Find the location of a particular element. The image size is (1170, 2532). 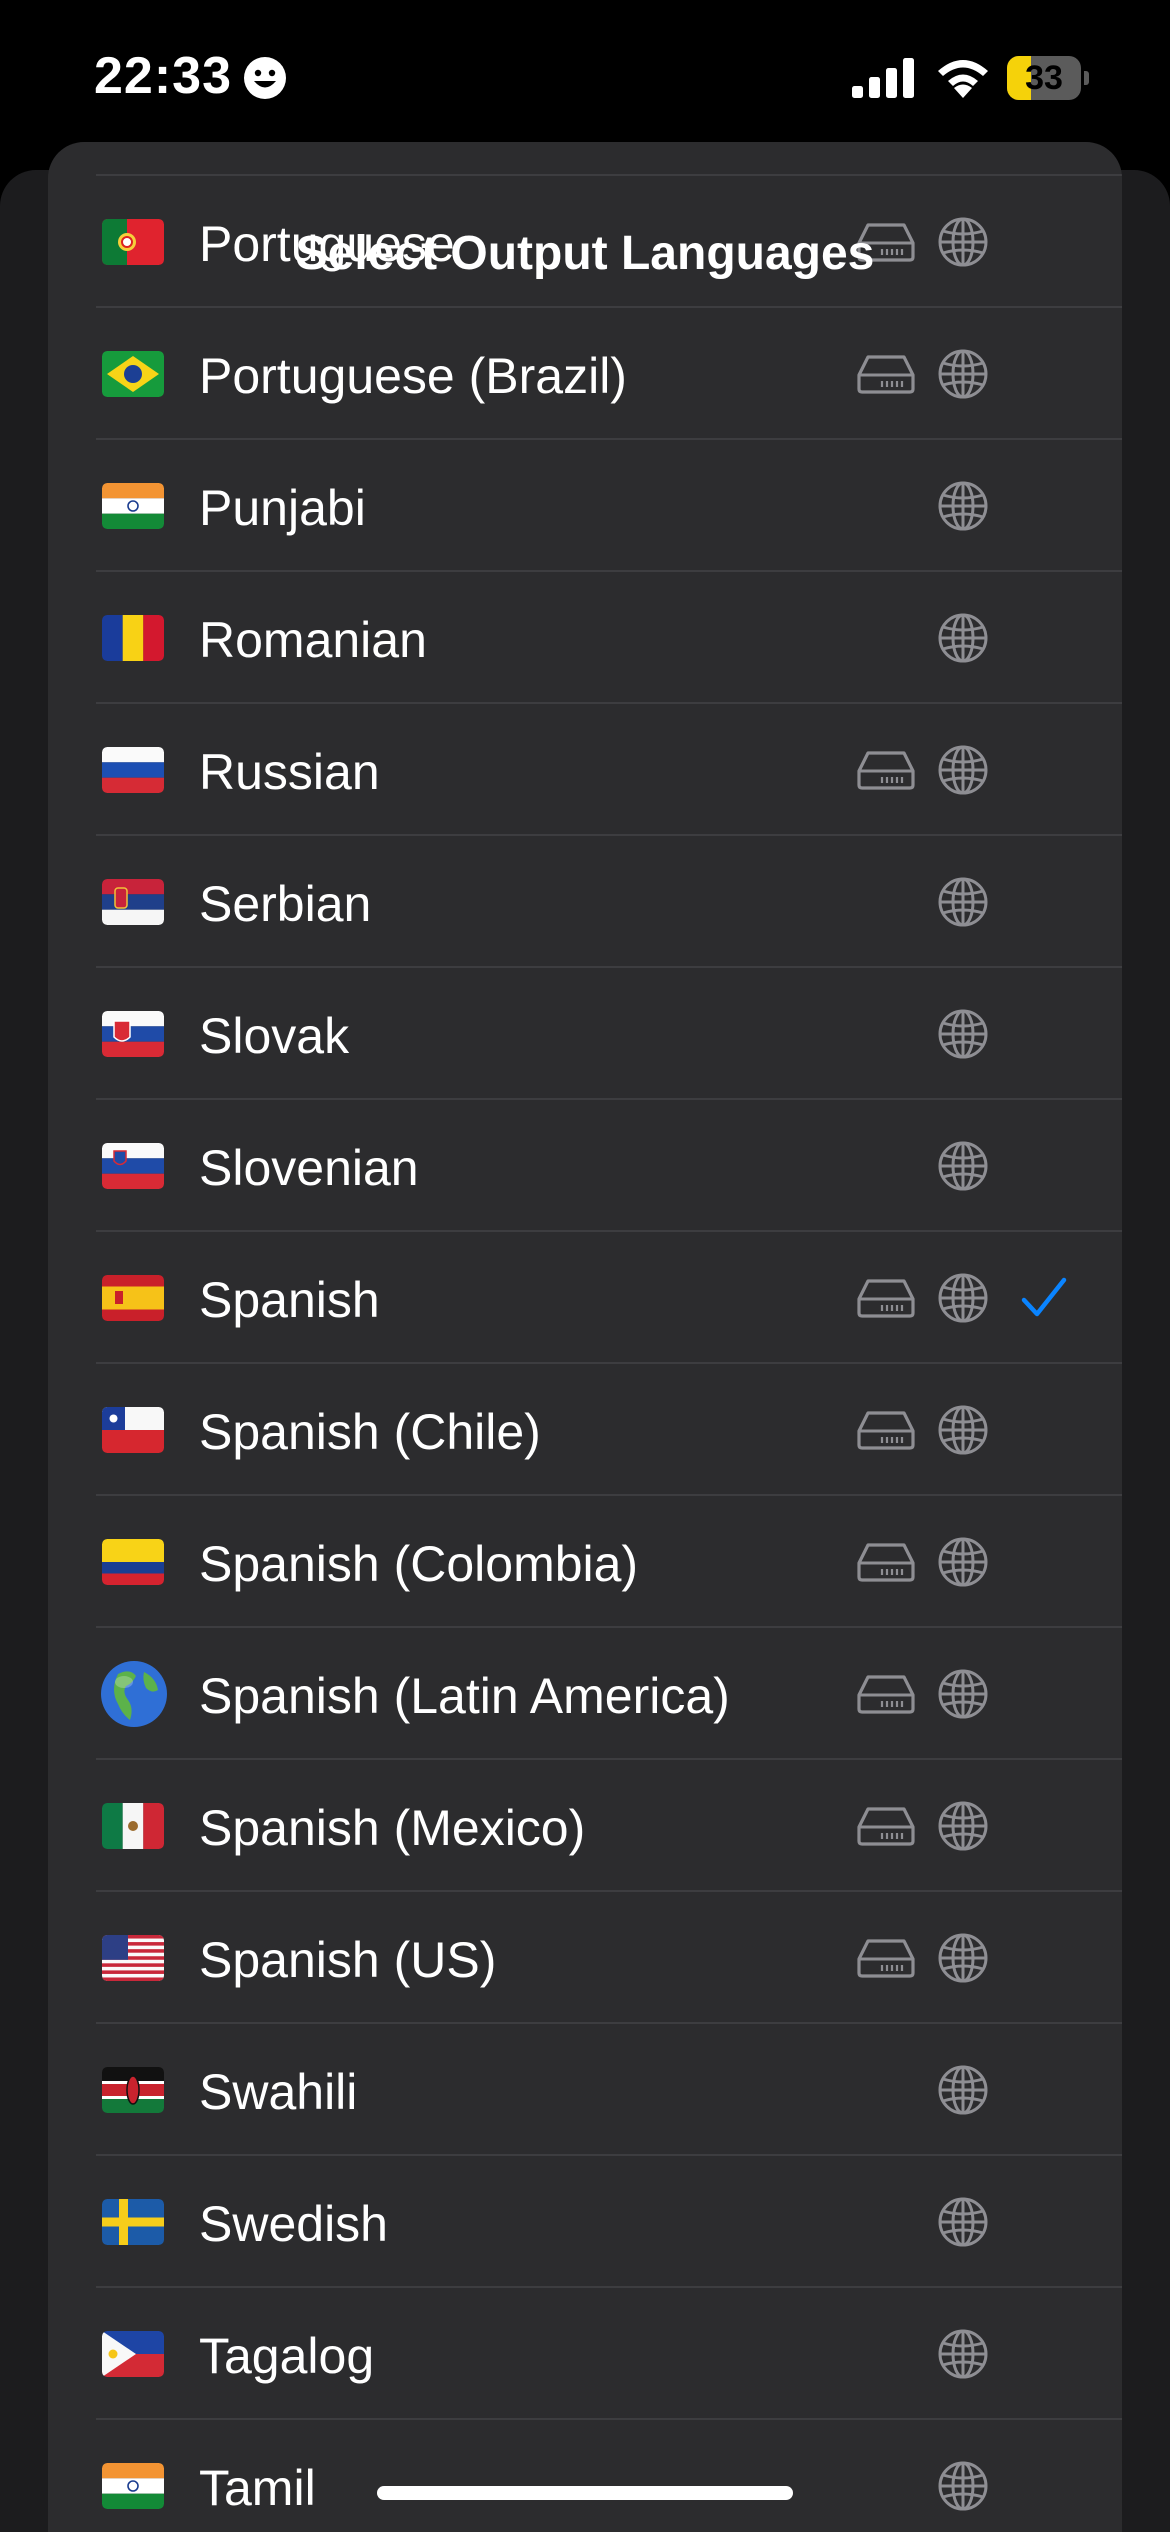

language-row-spanish-mexico: Spanish (Mexico) is located at coordinates (585, 1826).